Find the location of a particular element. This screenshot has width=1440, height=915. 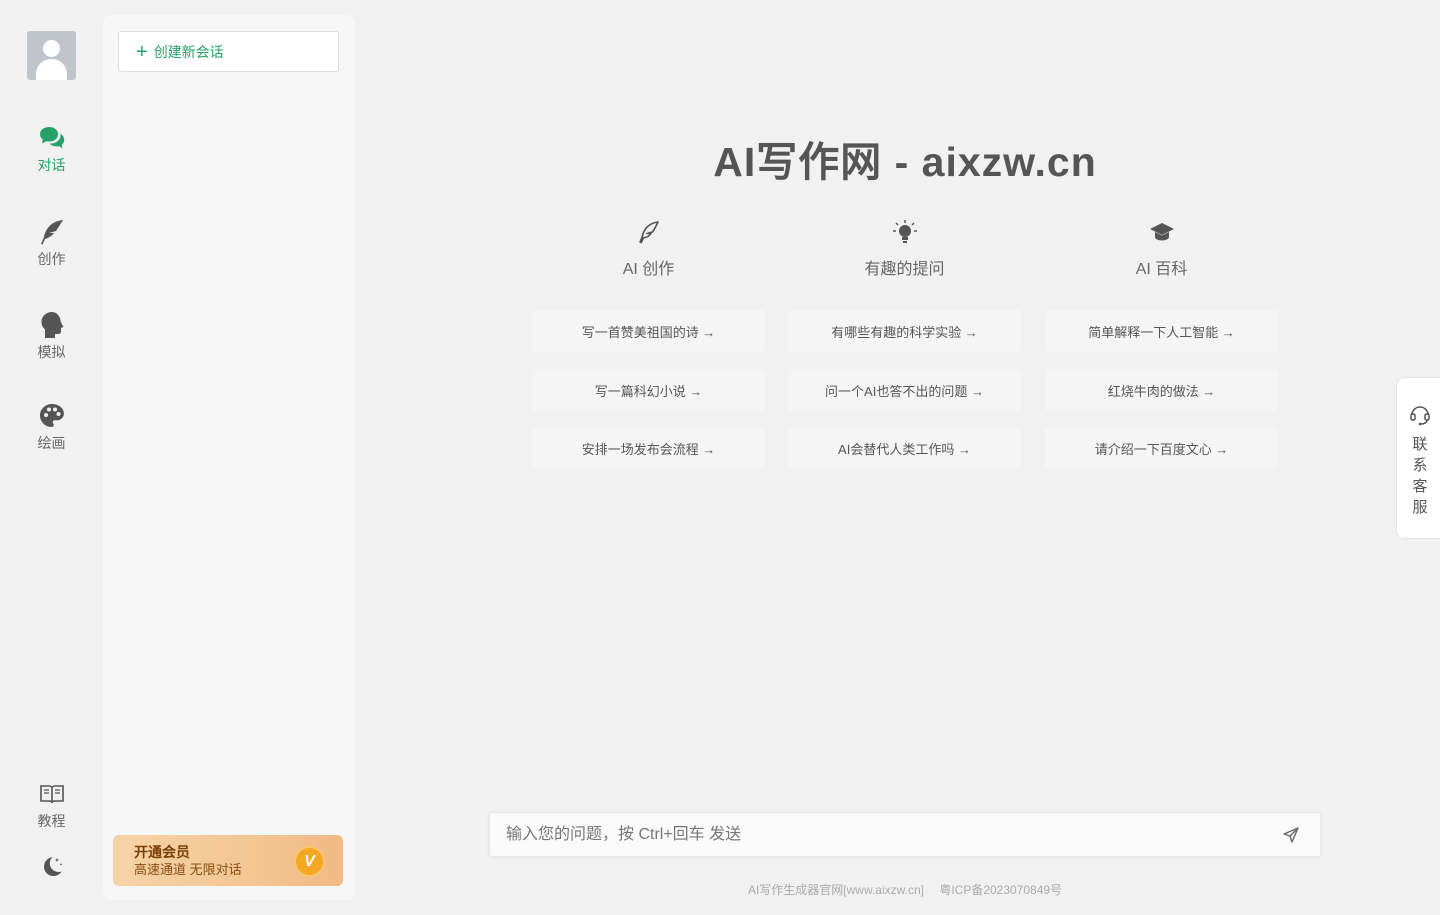

prompt-card: 问一个AI也答不出的问题 → is located at coordinates (904, 390).